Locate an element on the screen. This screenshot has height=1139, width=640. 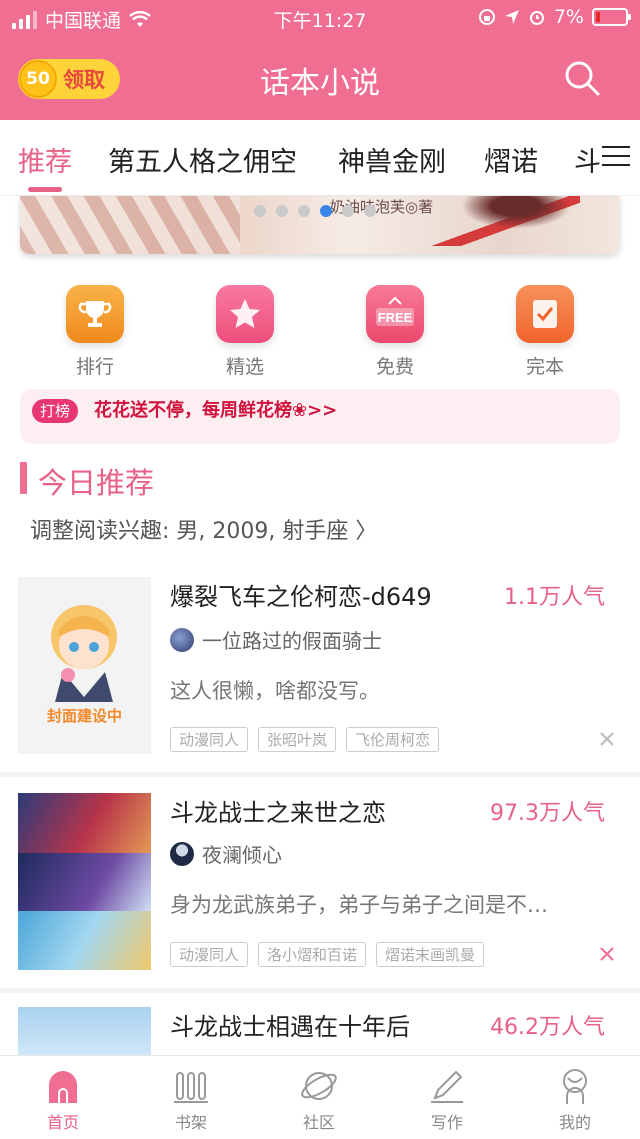
nav-bookshelf: 书架 is located at coordinates (191, 1099).